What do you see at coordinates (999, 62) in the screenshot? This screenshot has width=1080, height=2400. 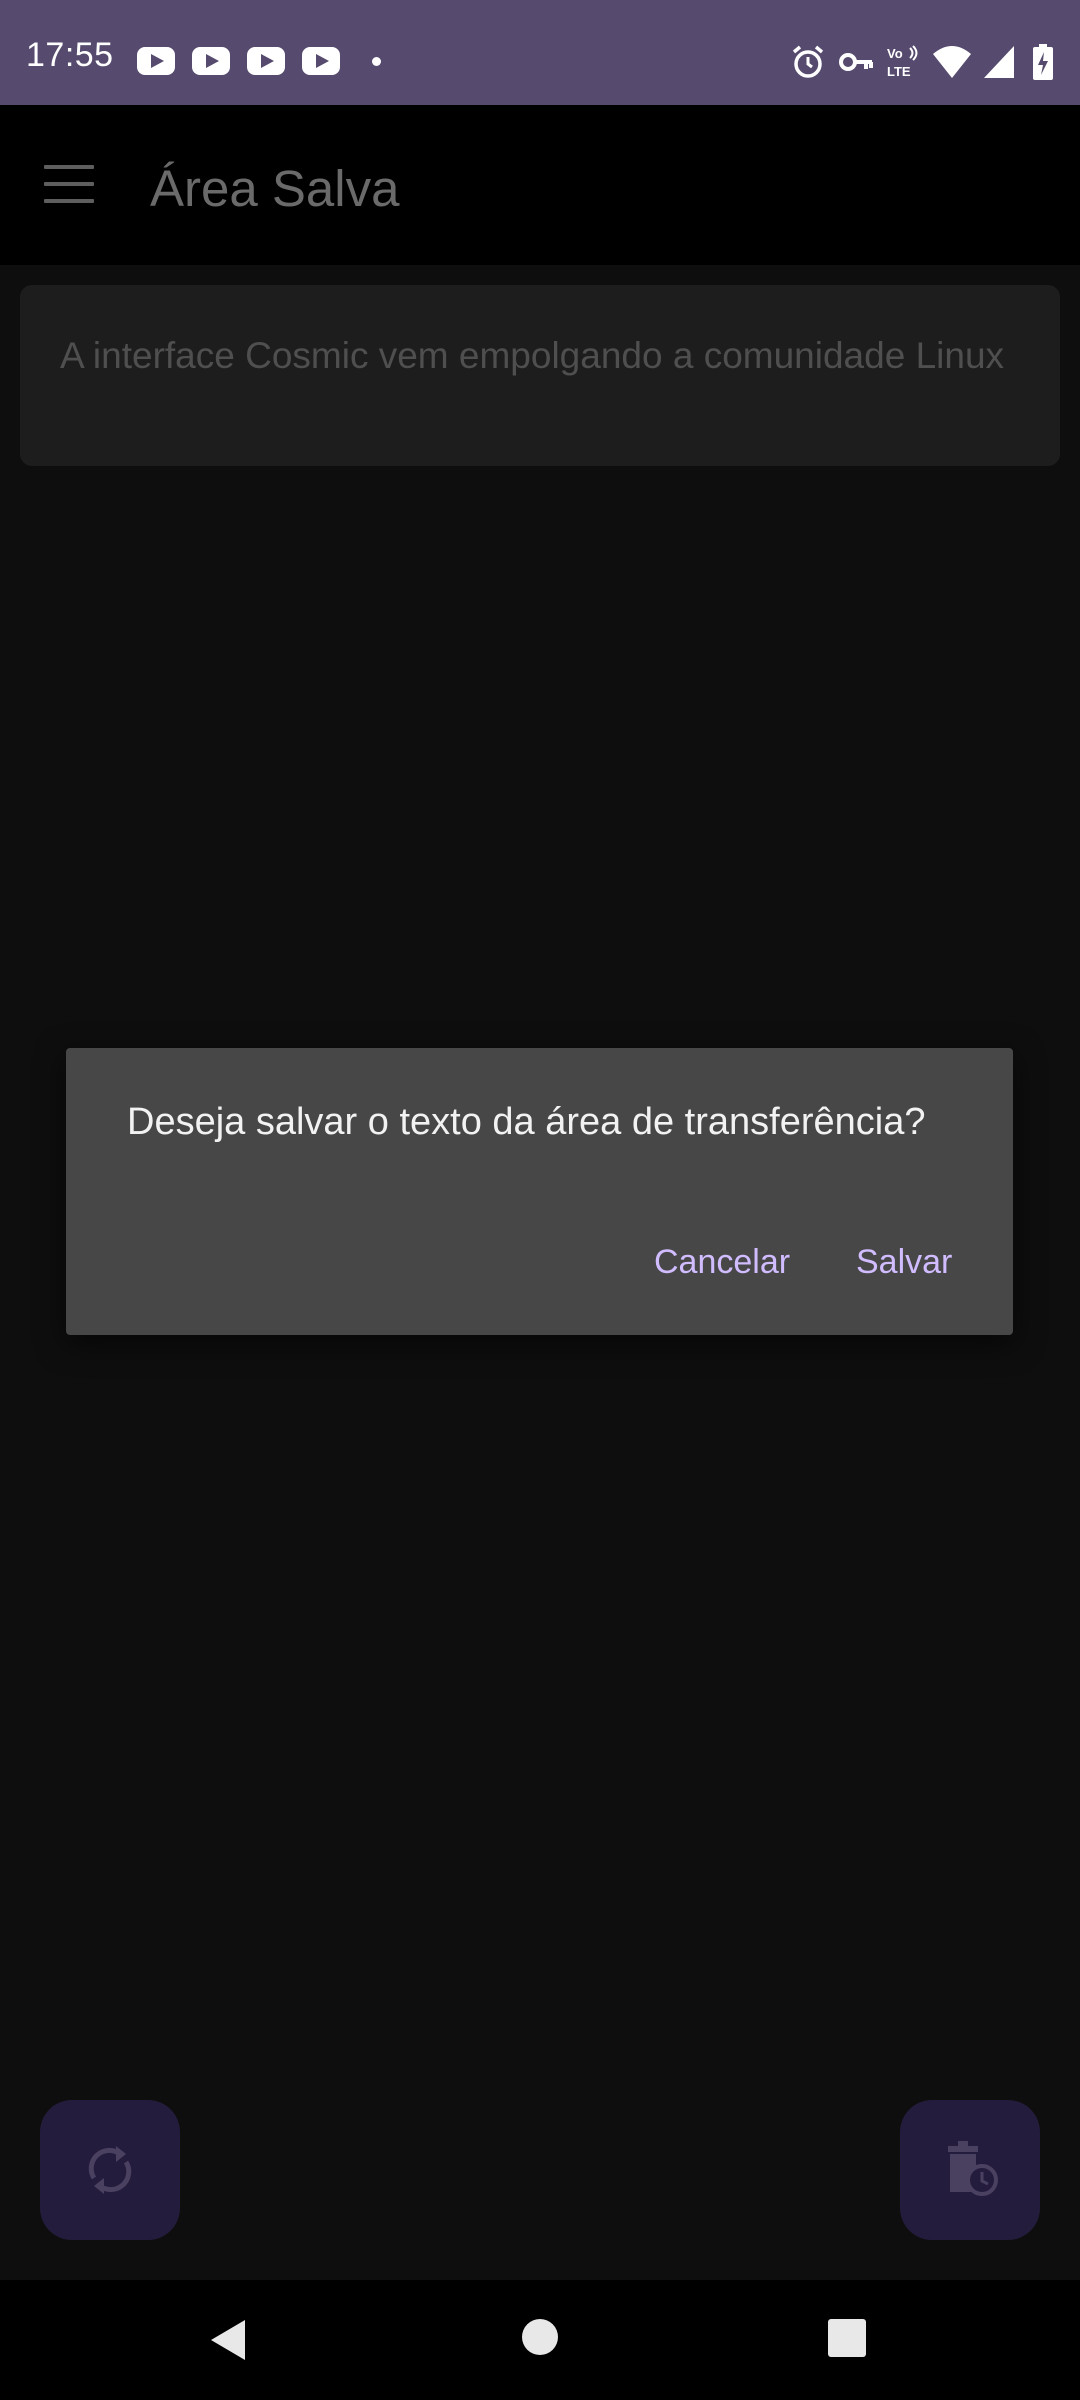 I see `signal-icon` at bounding box center [999, 62].